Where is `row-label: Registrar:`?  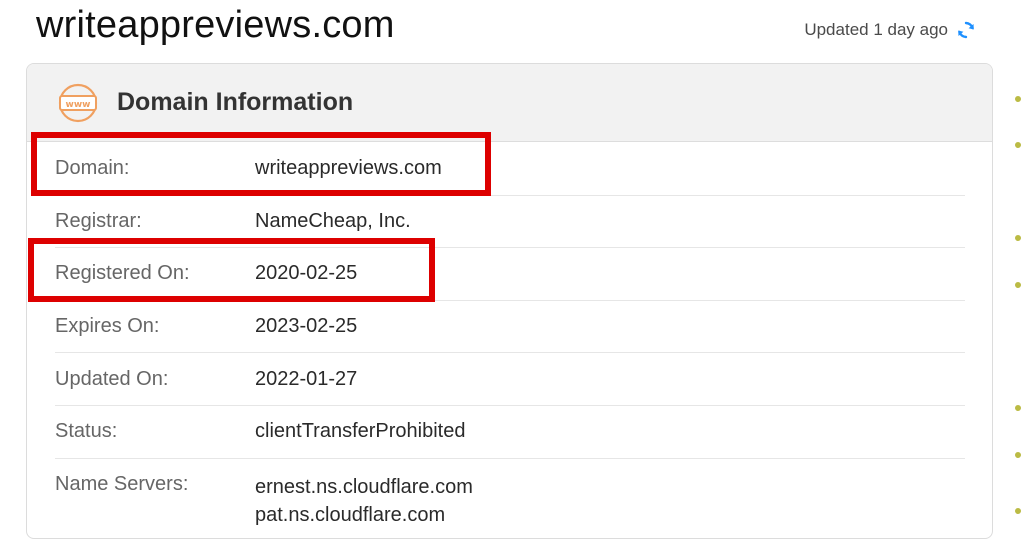
row-label: Registrar: is located at coordinates (98, 220).